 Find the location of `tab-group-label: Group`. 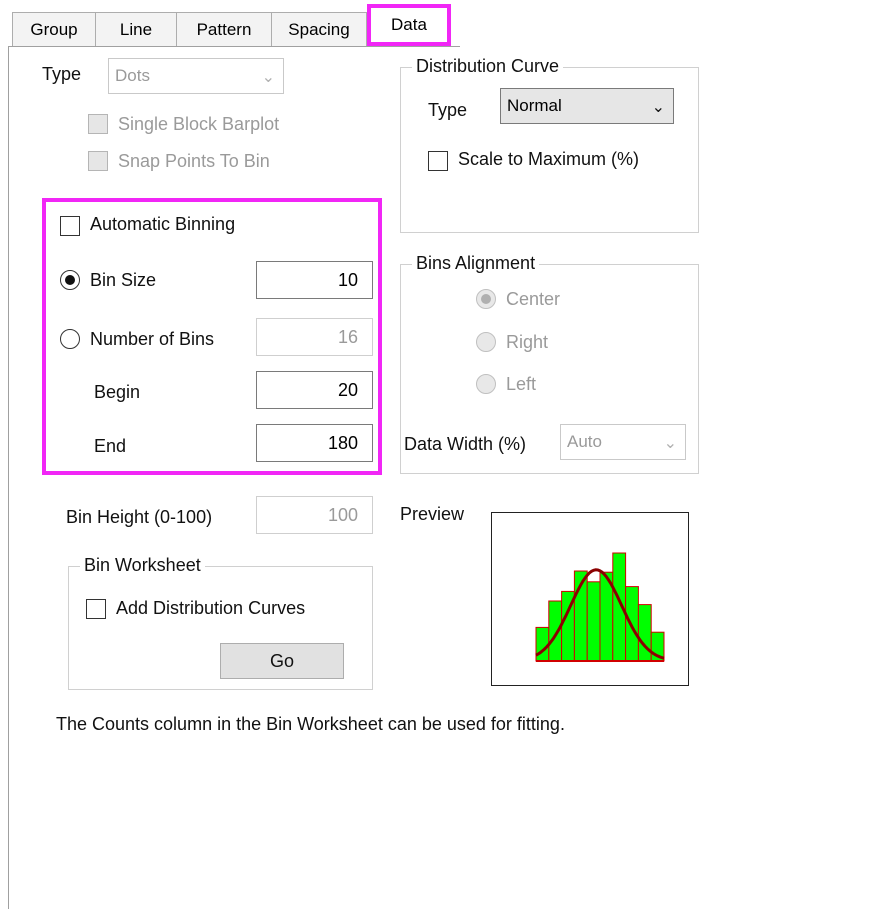

tab-group-label: Group is located at coordinates (54, 29).